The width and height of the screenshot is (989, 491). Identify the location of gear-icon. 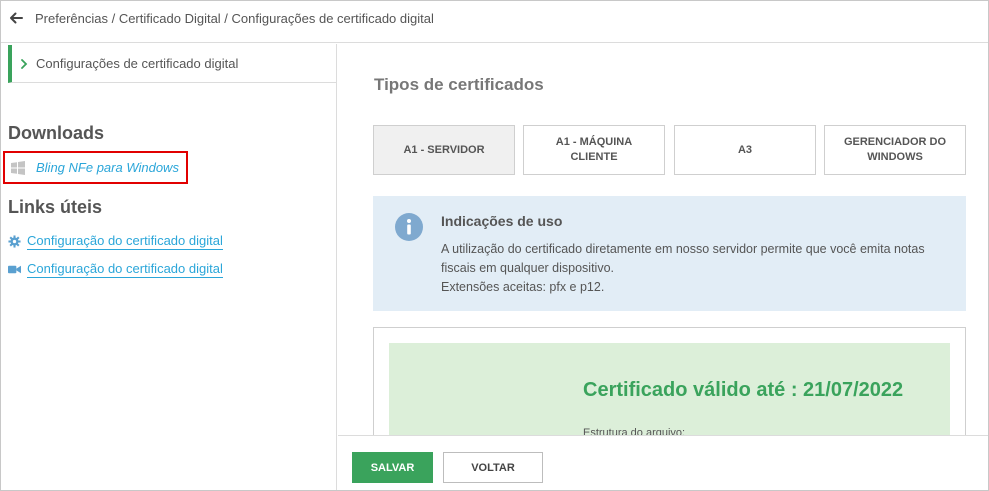
(14, 241).